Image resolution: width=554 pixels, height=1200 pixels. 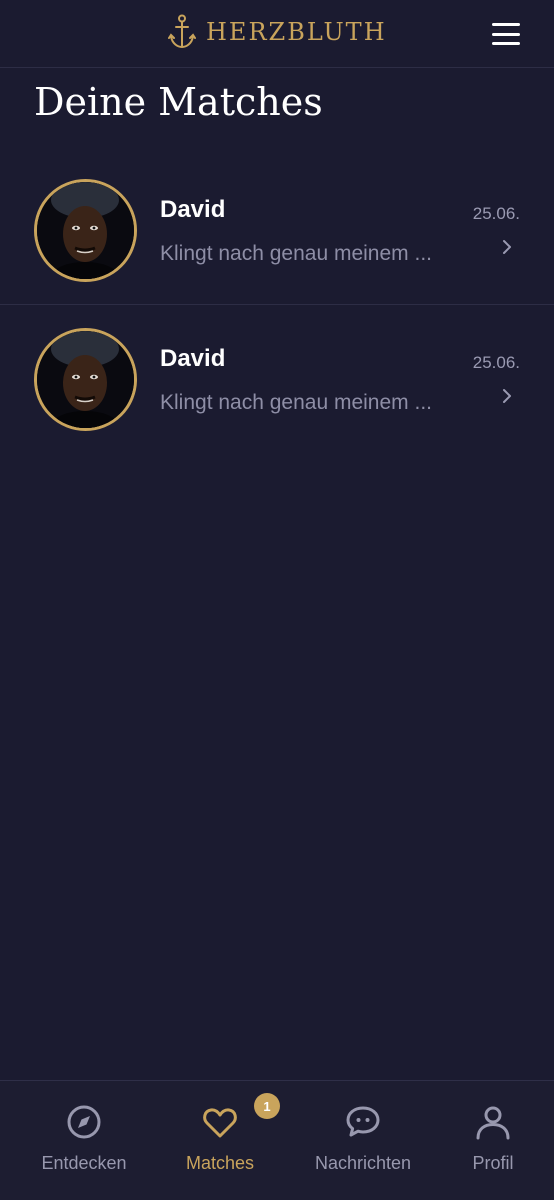 I want to click on heart-icon, so click(x=220, y=1123).